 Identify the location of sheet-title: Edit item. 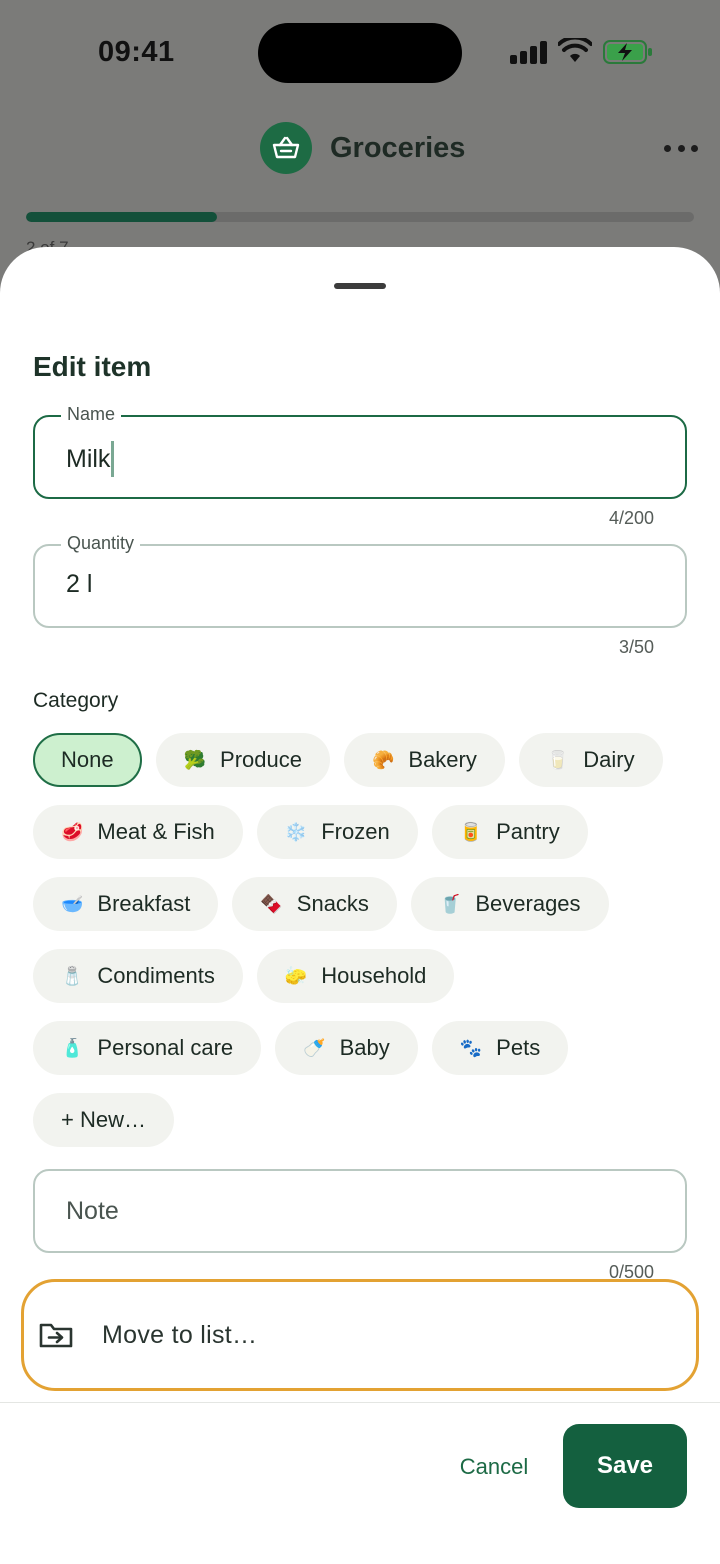
(92, 366).